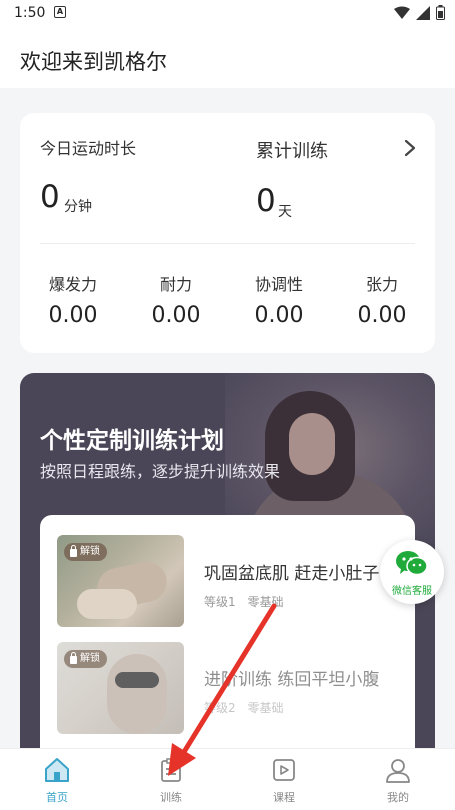 Image resolution: width=455 pixels, height=810 pixels. I want to click on tab-course-label: 课程, so click(284, 797).